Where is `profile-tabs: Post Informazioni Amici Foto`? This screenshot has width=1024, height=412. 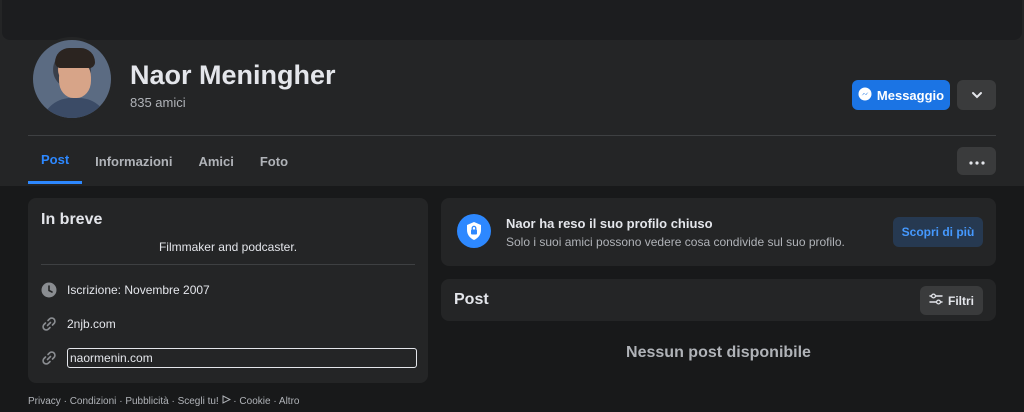 profile-tabs: Post Informazioni Amici Foto is located at coordinates (164, 161).